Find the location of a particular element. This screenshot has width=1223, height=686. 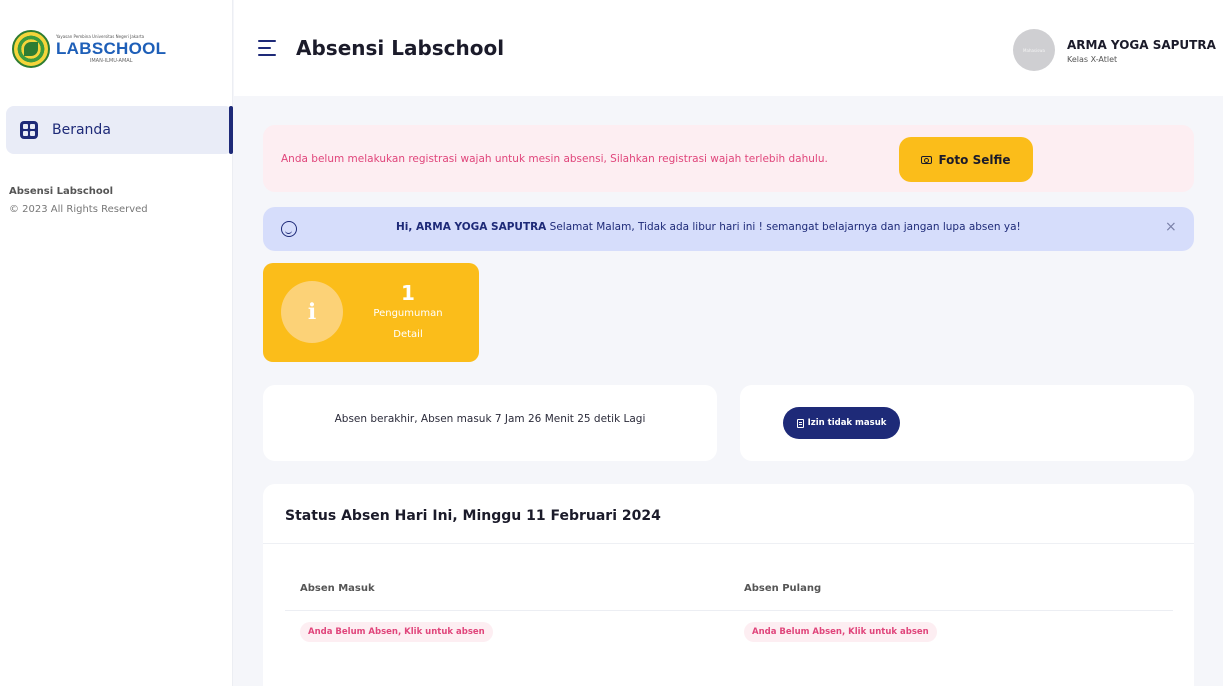

absen-masuk-status-badge: Anda Belum Absen, Klik untuk absen is located at coordinates (396, 632).